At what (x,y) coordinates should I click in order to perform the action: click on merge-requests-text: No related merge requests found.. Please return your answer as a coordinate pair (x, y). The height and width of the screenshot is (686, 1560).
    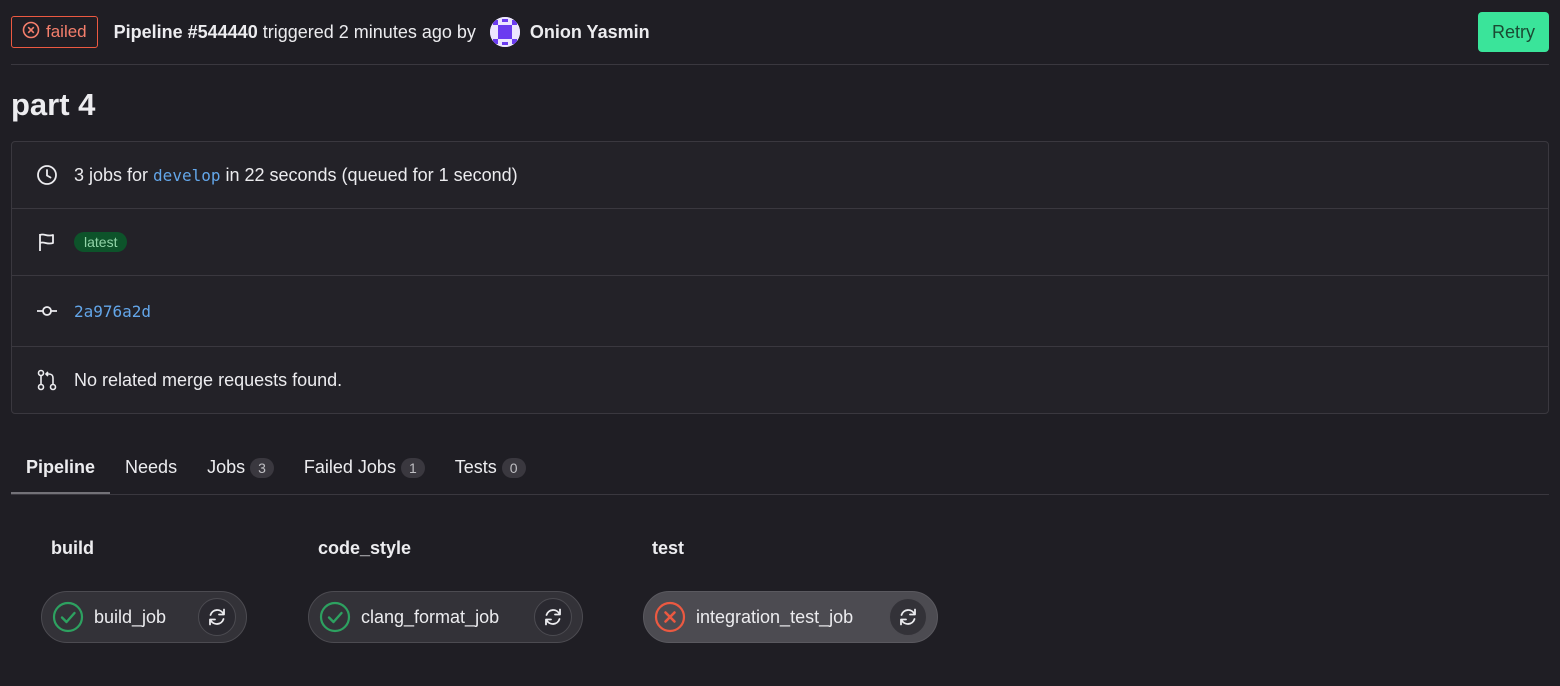
    Looking at the image, I should click on (208, 379).